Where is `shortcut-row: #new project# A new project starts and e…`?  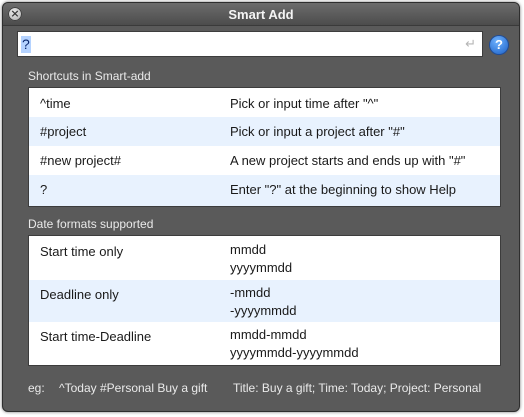
shortcut-row: #new project# A new project starts and e… is located at coordinates (264, 160).